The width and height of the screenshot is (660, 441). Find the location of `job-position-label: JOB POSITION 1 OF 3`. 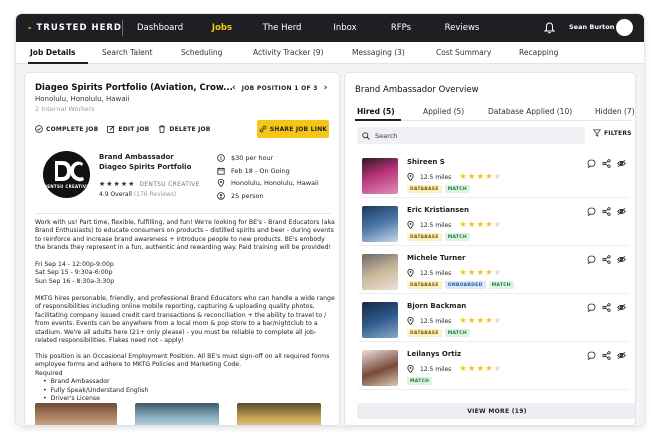

job-position-label: JOB POSITION 1 OF 3 is located at coordinates (279, 88).